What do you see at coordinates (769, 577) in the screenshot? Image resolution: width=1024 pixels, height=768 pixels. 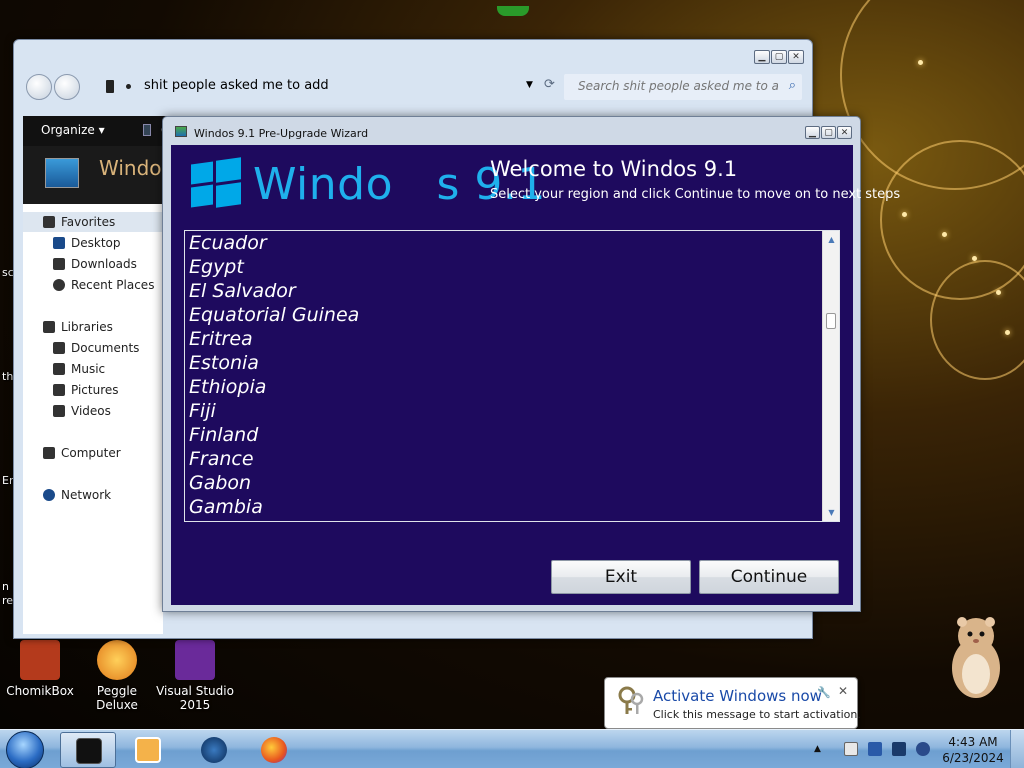 I see `continue-button: Continue` at bounding box center [769, 577].